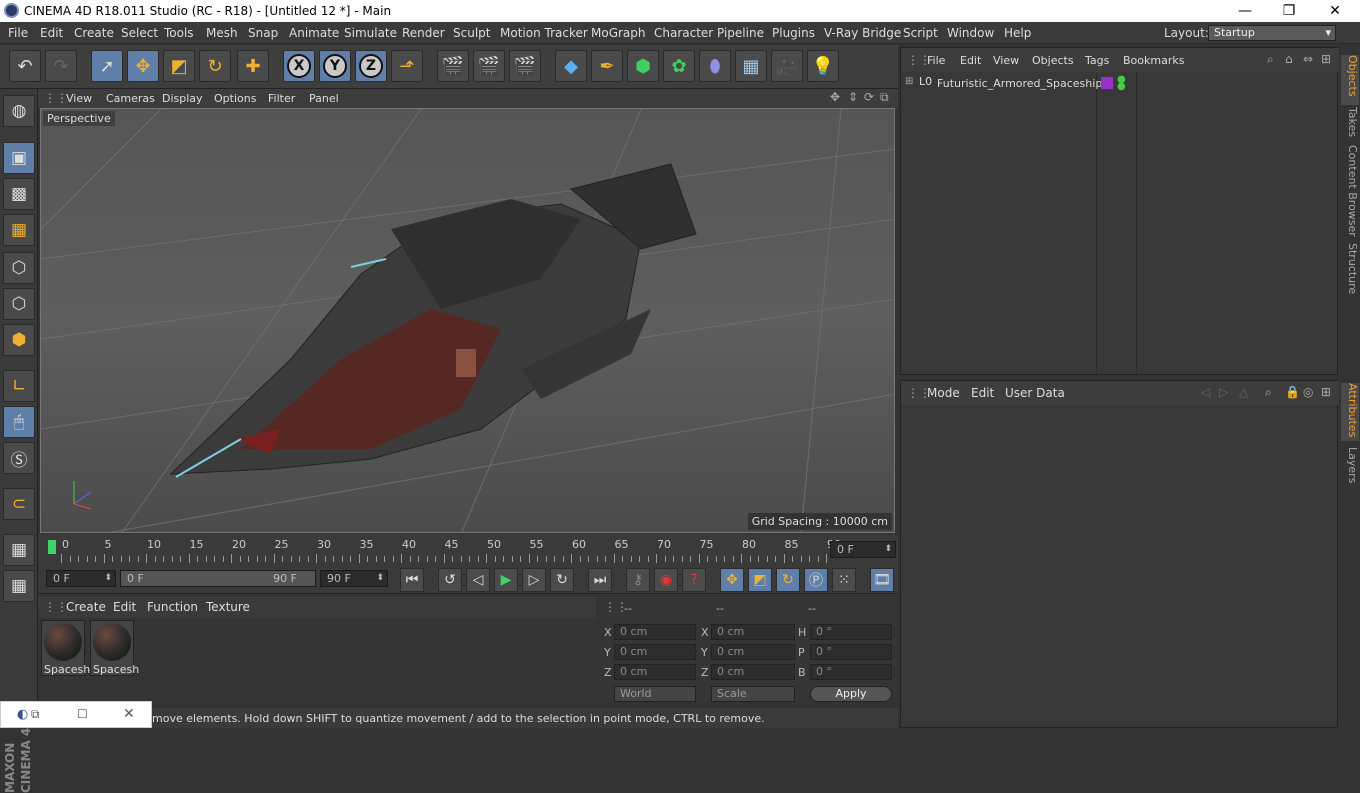 Image resolution: width=1360 pixels, height=793 pixels. Describe the element at coordinates (506, 580) in the screenshot. I see `play-button: ▶` at that location.